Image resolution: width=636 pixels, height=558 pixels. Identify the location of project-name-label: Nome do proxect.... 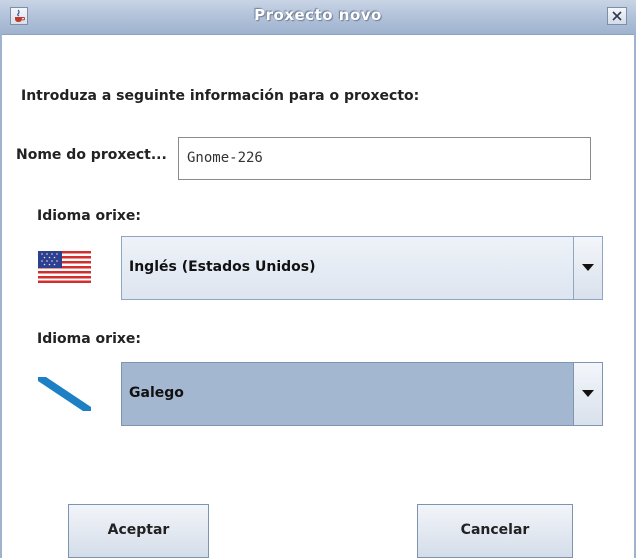
(91, 155).